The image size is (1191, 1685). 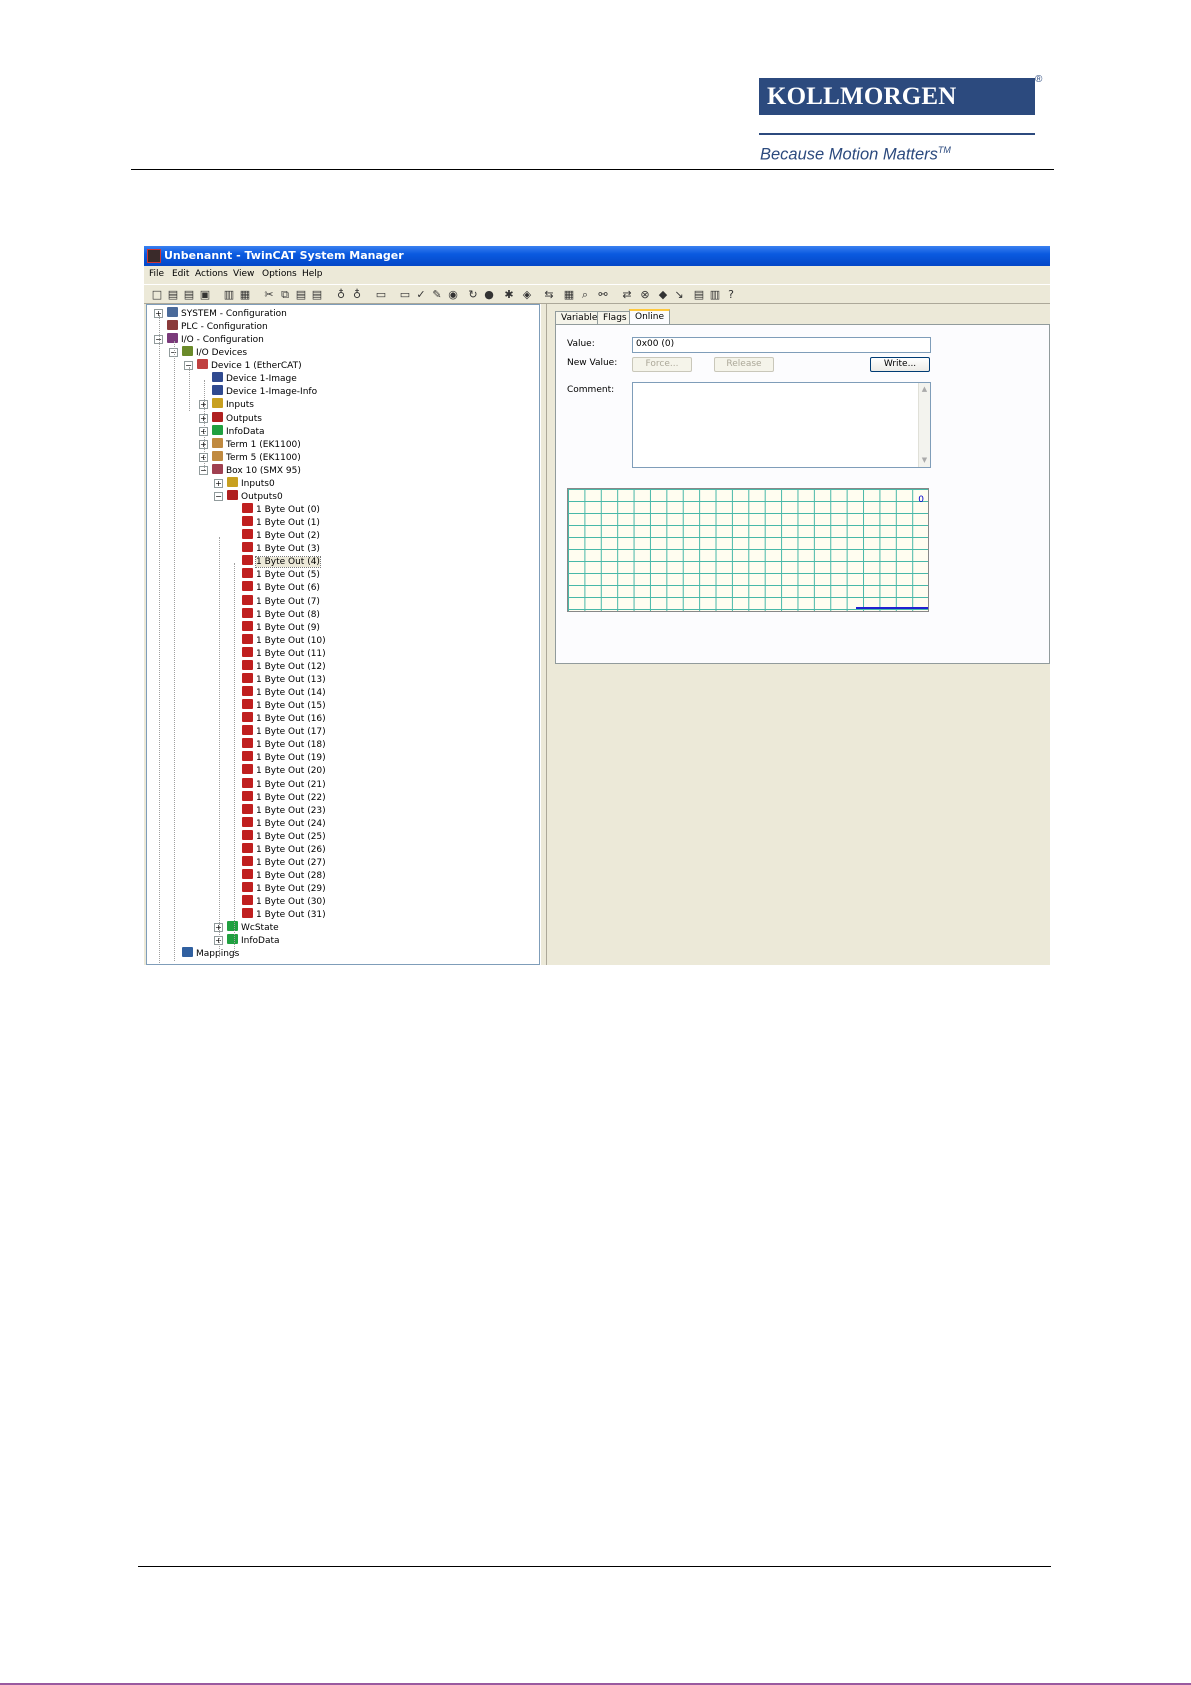 What do you see at coordinates (284, 901) in the screenshot?
I see `tree-node-byte-out: 1 Byte Out (30)` at bounding box center [284, 901].